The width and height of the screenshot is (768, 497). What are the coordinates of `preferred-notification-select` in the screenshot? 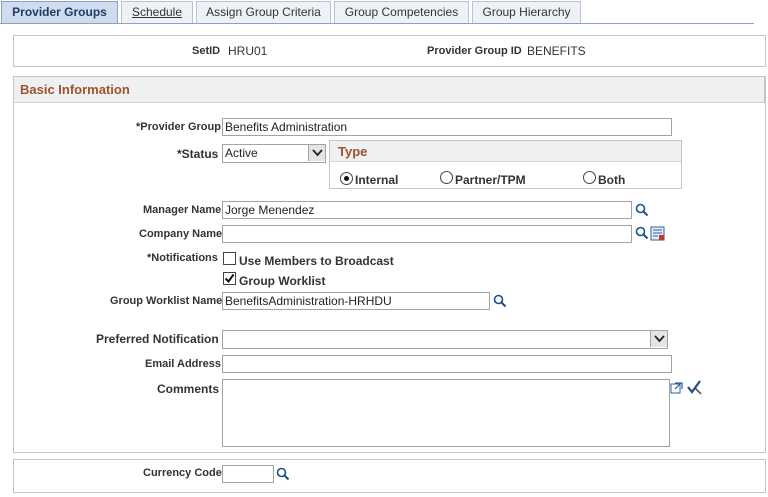 It's located at (445, 339).